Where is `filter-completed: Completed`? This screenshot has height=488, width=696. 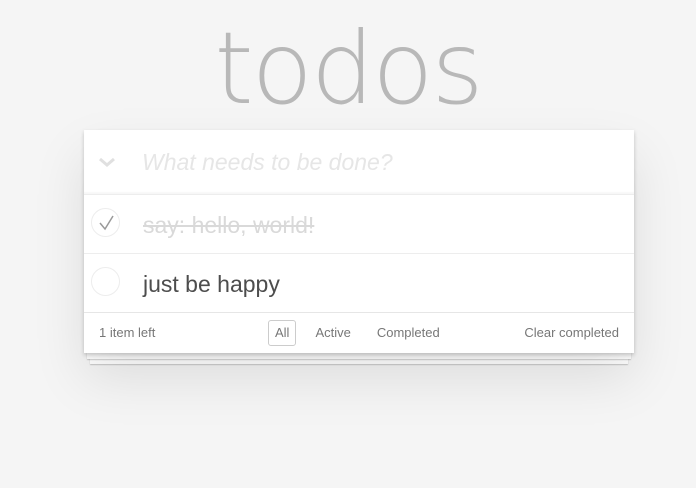 filter-completed: Completed is located at coordinates (408, 333).